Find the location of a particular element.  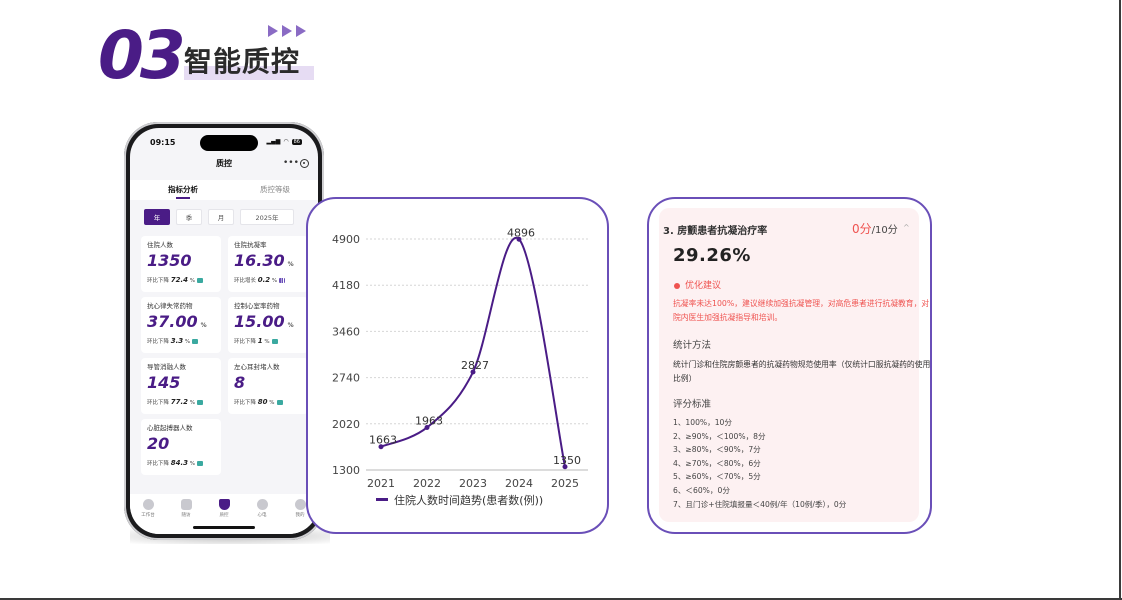

period-chips: 年 季 月 2025年 is located at coordinates (219, 217).